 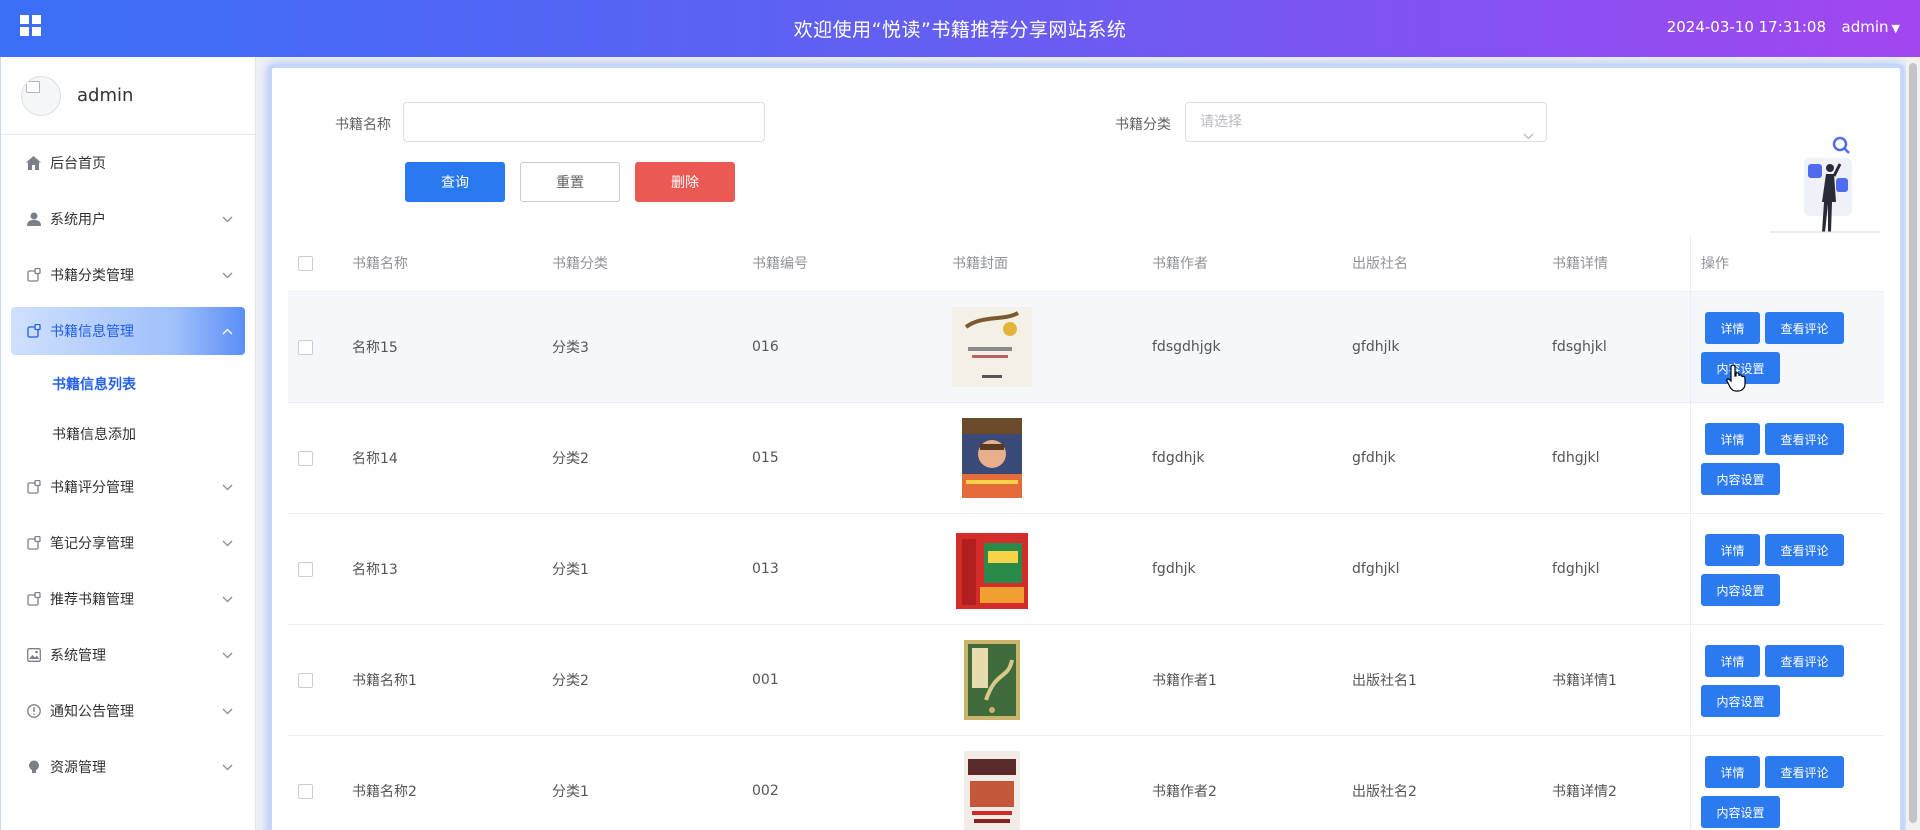 I want to click on sidebar-item-system-mgmt: 系统管理, so click(x=128, y=655).